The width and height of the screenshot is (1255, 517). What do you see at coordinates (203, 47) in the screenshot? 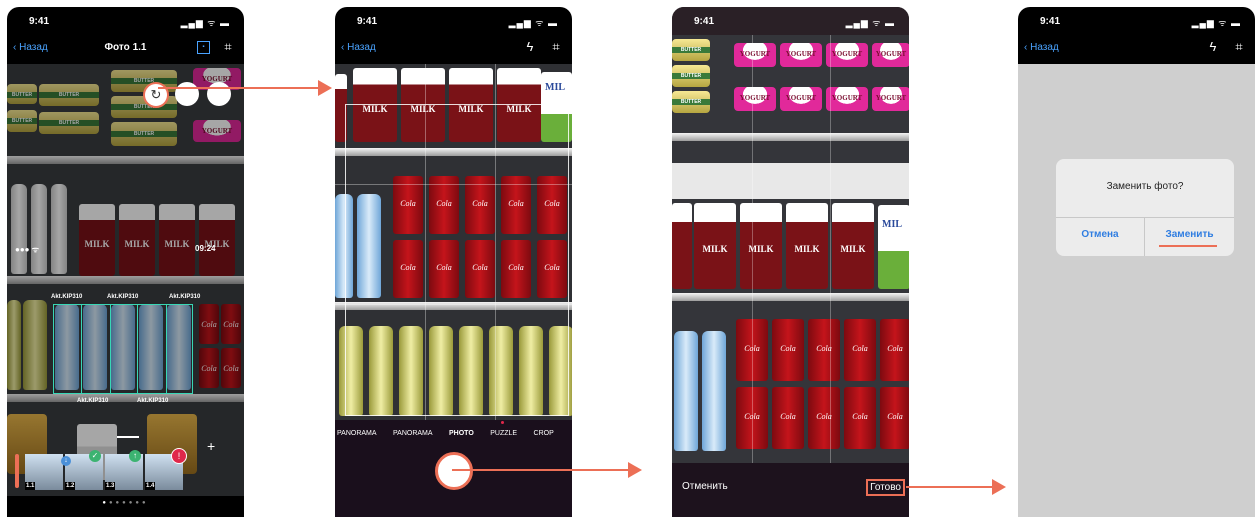
I see `frame-icon: ▪` at bounding box center [203, 47].